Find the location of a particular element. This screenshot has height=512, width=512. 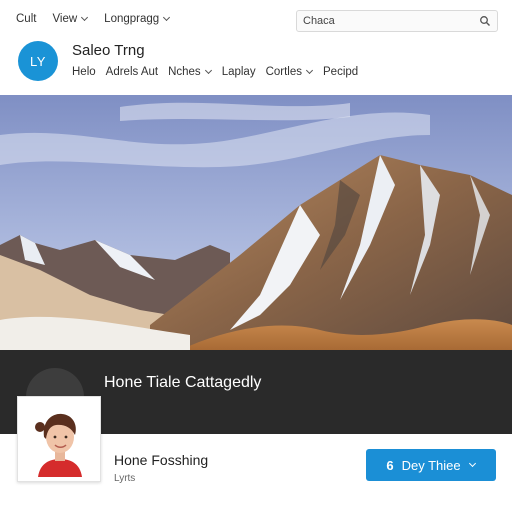

person-portrait is located at coordinates (59, 439).